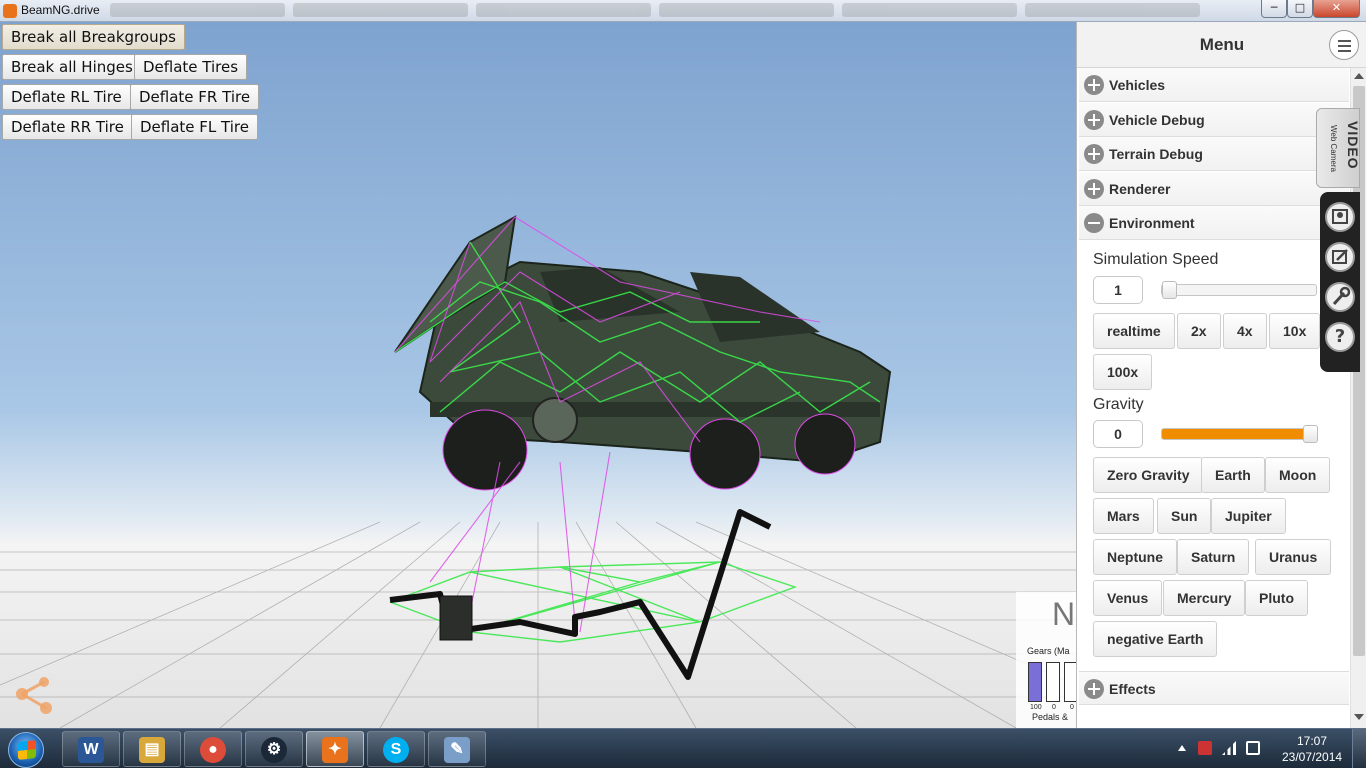 This screenshot has height=768, width=1366. I want to click on deflate-rl-tire-button: Deflate RL Tire, so click(66, 97).